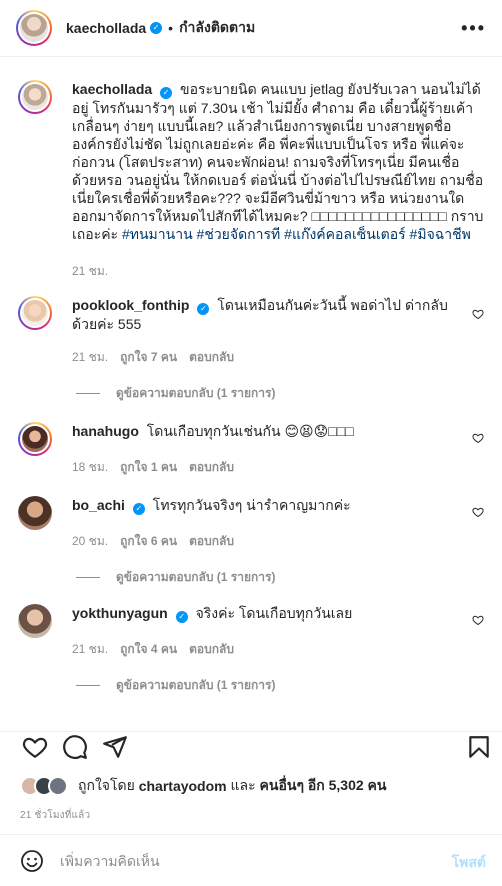 Image resolution: width=502 pixels, height=886 pixels. Describe the element at coordinates (106, 28) in the screenshot. I see `author-username: kaechollada` at that location.